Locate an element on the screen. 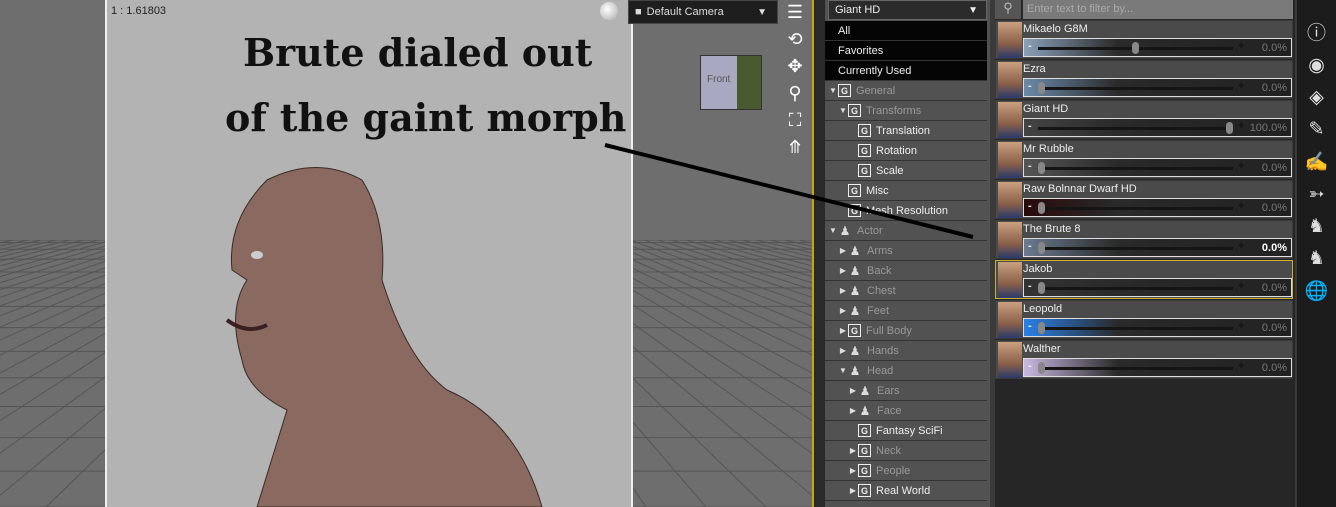 The width and height of the screenshot is (1336, 507). surface-shader-icon: ◉ is located at coordinates (1316, 65).